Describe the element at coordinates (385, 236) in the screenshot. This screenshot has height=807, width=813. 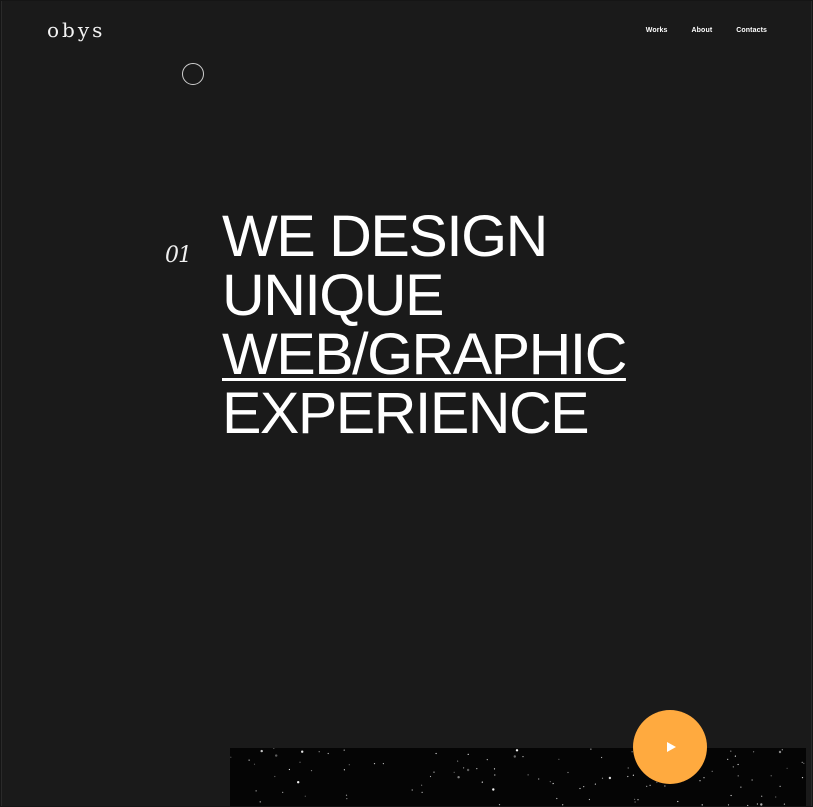
I see `headline-line-1: WE DESIGN` at that location.